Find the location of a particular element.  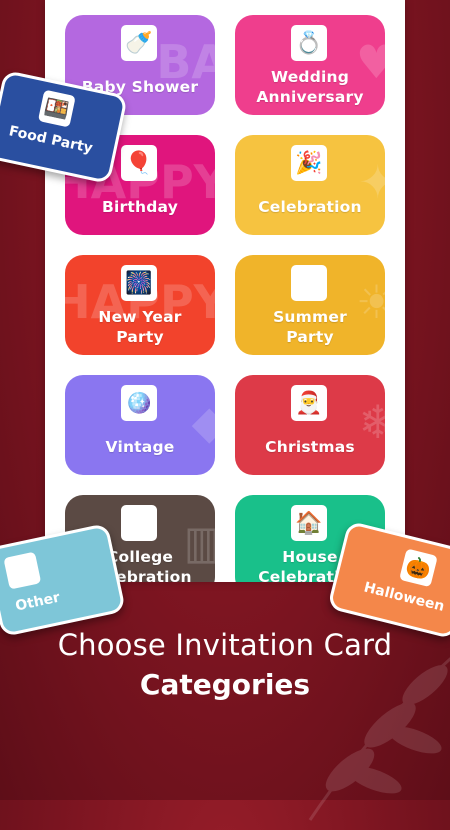

floating-card-other: ✉ Other is located at coordinates (63, 580).